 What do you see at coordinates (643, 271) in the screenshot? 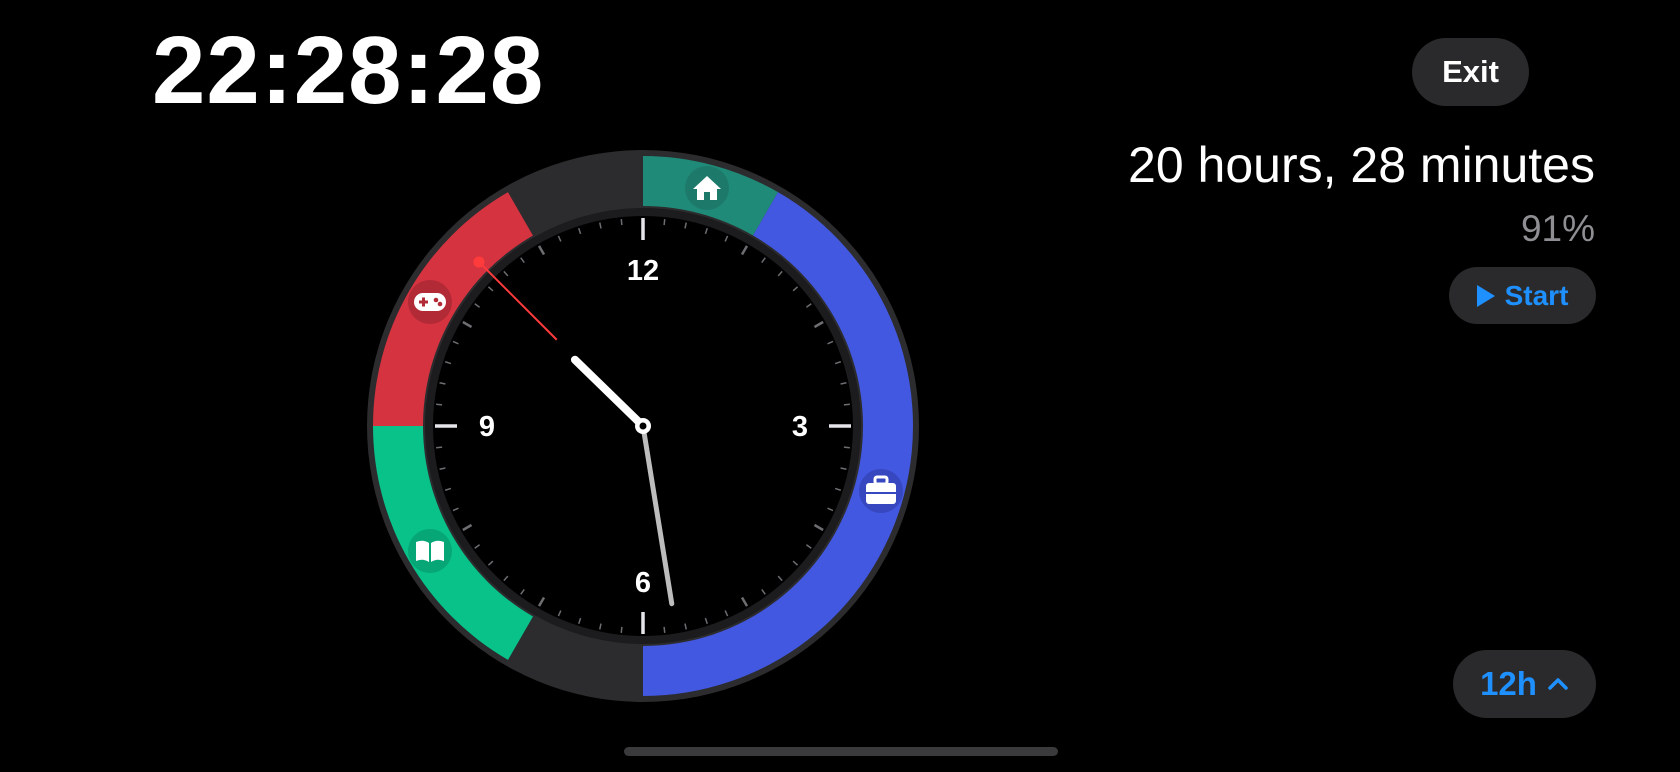
I see `dial-number-12: 12` at bounding box center [643, 271].